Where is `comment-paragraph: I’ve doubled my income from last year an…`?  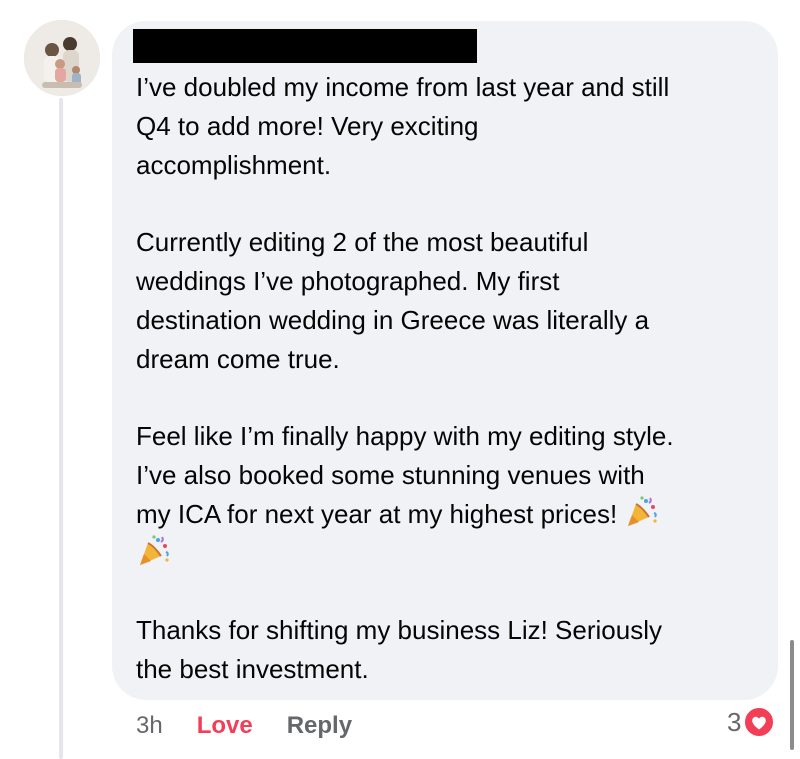 comment-paragraph: I’ve doubled my income from last year an… is located at coordinates (403, 126).